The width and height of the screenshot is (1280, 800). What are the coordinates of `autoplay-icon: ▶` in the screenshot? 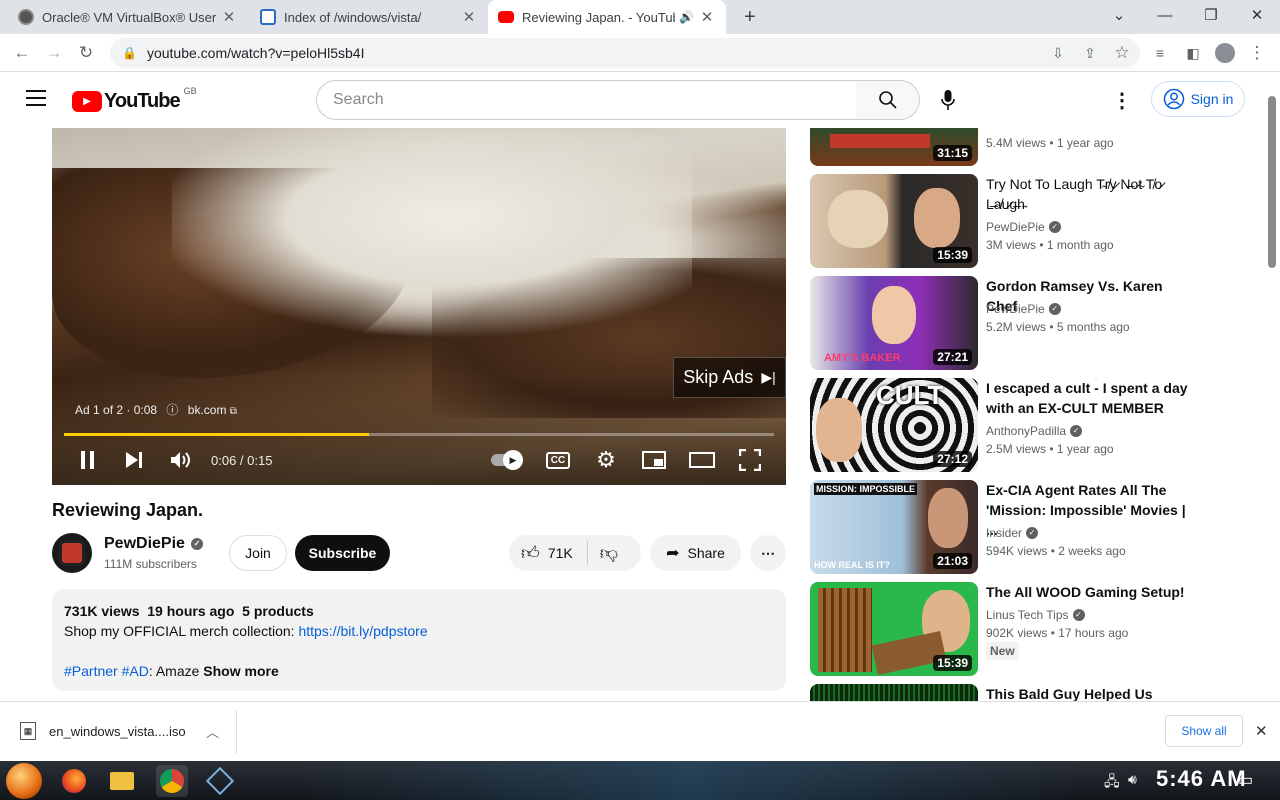 It's located at (513, 460).